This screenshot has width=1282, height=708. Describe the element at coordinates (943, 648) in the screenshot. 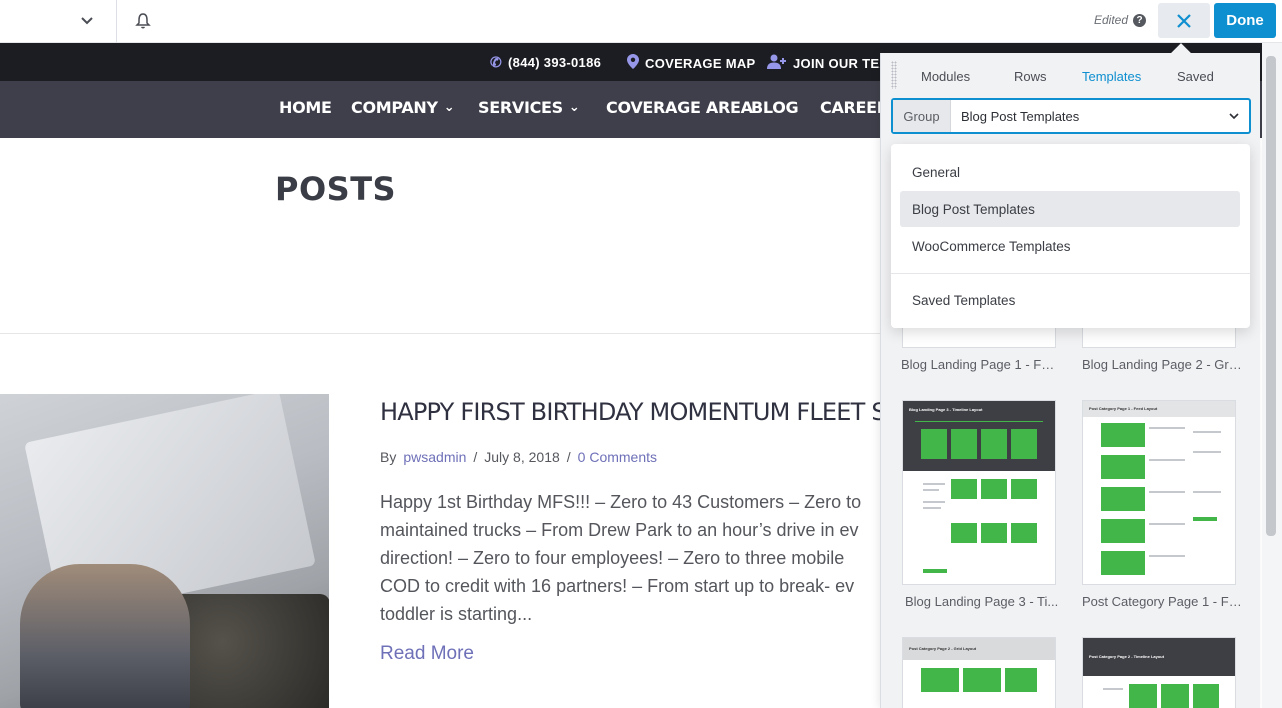

I see `thumb-heading: Post Category Page 2 - Grid Layout` at that location.